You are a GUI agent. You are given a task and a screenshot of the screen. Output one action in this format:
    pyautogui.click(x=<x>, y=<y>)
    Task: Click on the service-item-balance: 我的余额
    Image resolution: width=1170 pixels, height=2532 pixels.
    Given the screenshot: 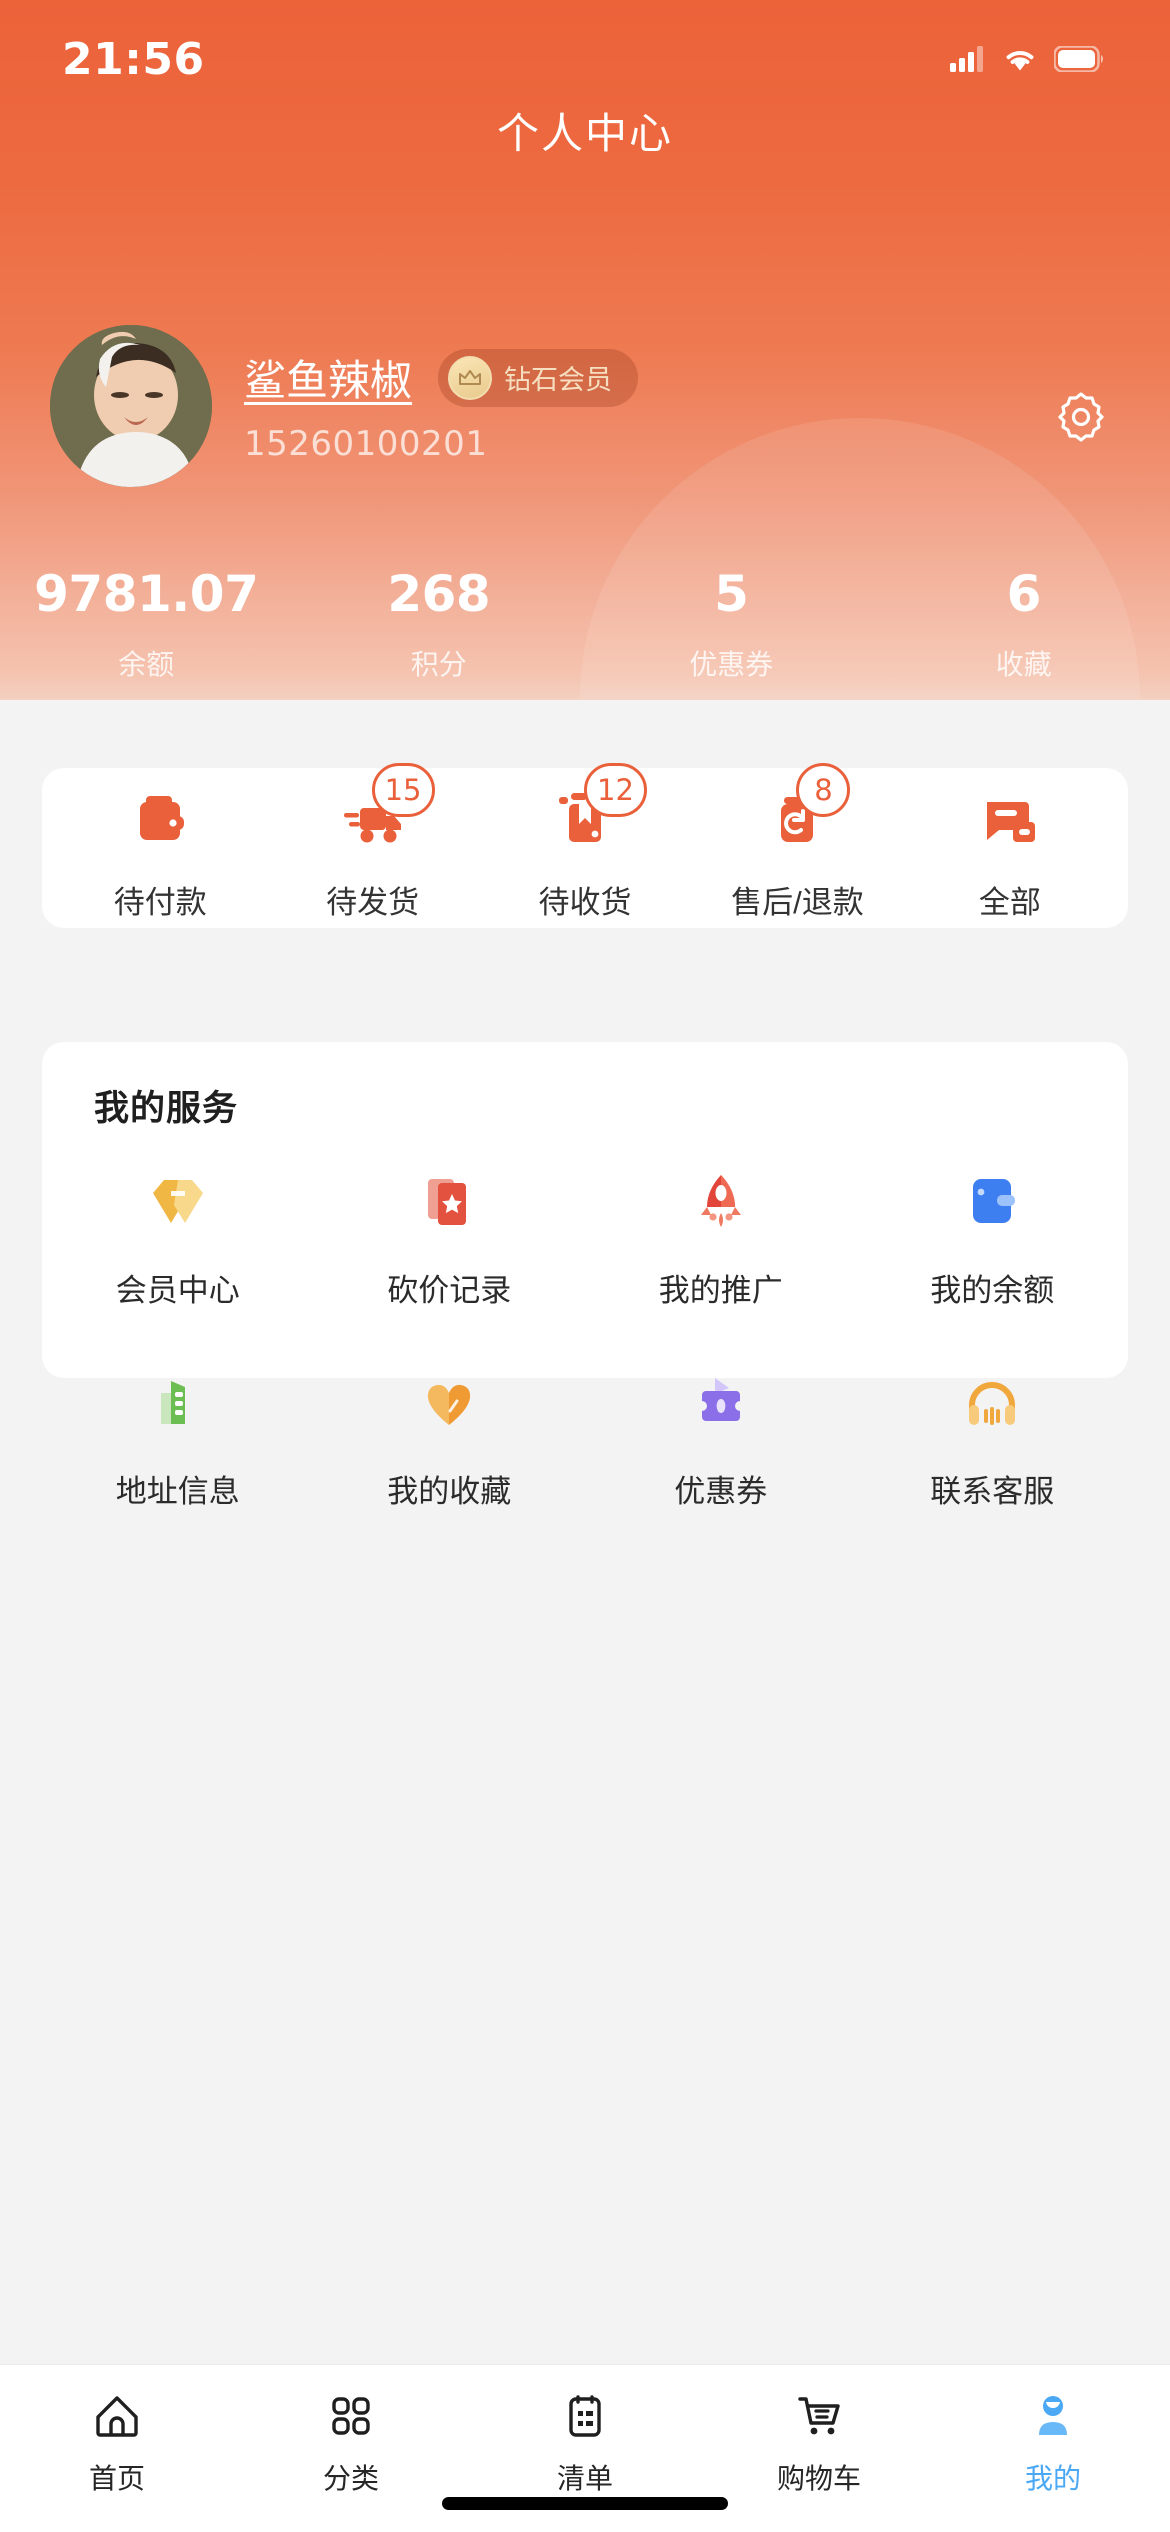 What is the action you would take?
    pyautogui.click(x=993, y=1236)
    